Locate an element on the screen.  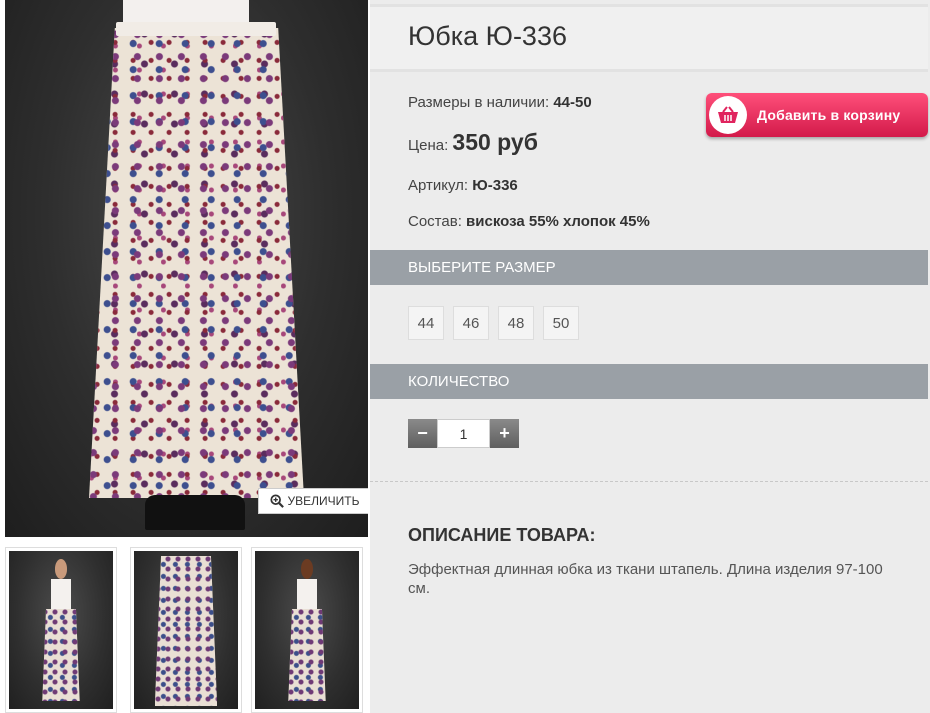
price-row: Цена: 350 руб is located at coordinates (473, 142).